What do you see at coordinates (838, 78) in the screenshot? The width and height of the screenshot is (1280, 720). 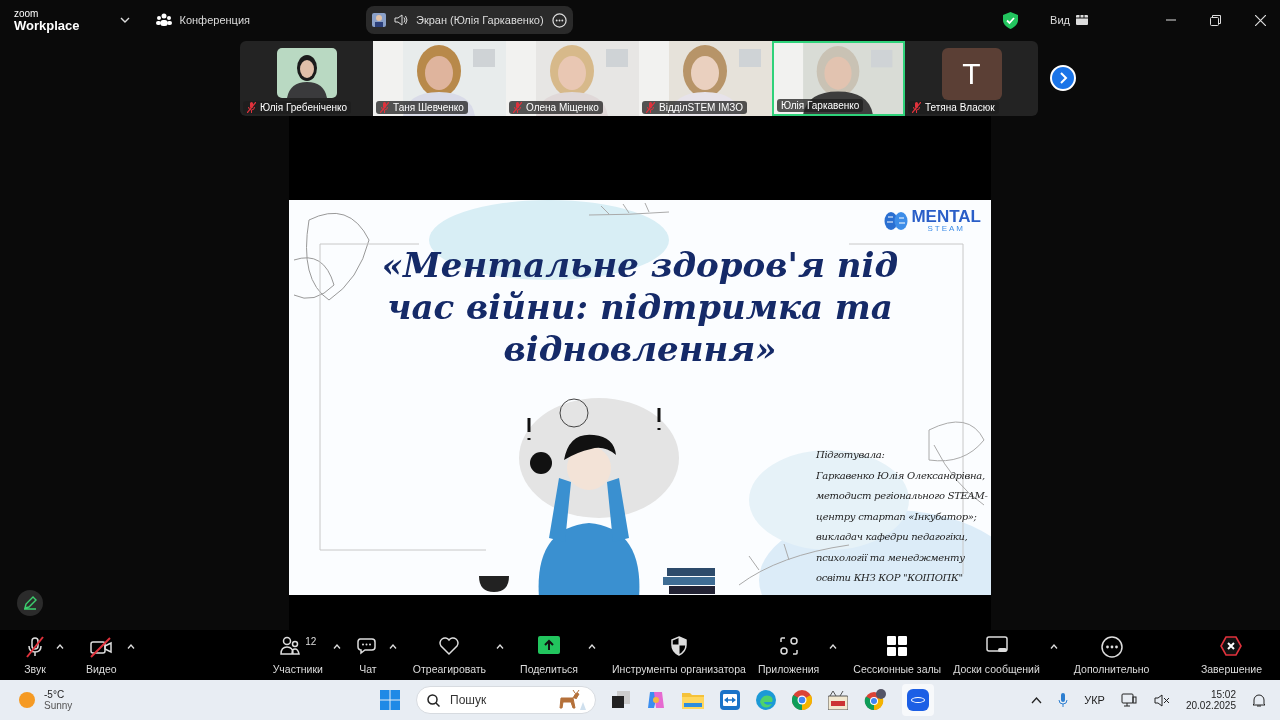 I see `participant-tile: Юлія Гаркавенко` at bounding box center [838, 78].